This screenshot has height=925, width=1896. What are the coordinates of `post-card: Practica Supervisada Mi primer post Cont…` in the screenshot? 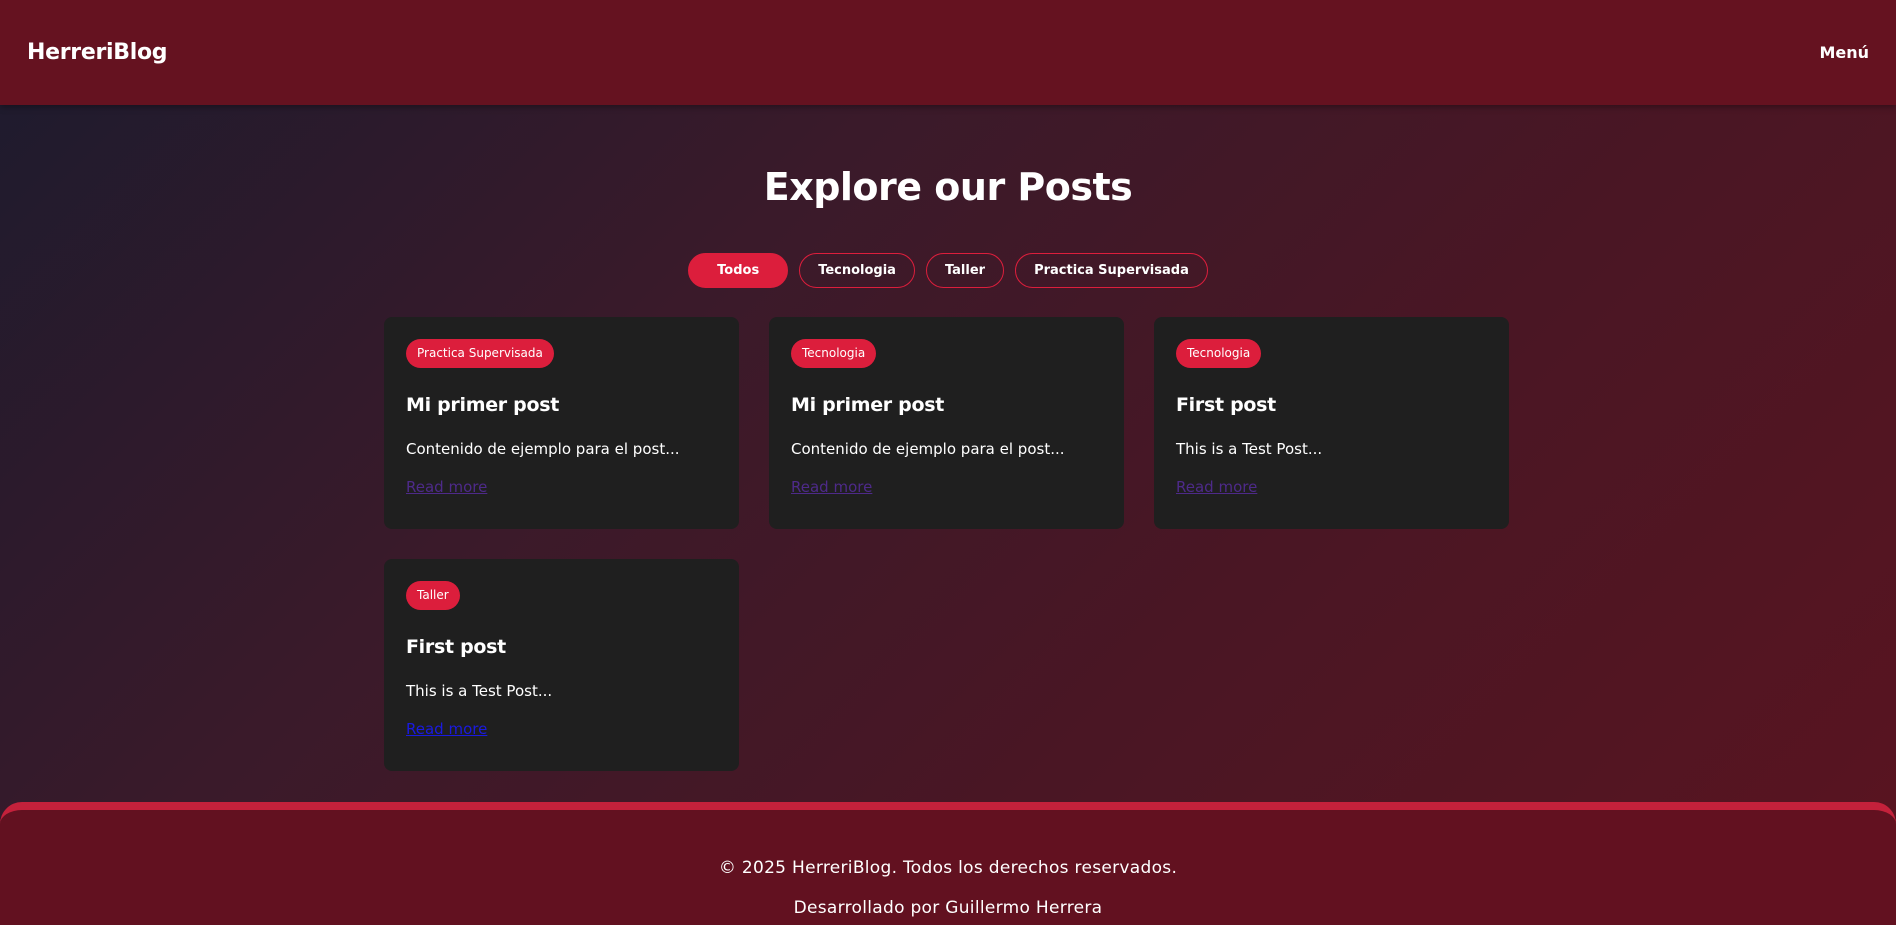 It's located at (561, 423).